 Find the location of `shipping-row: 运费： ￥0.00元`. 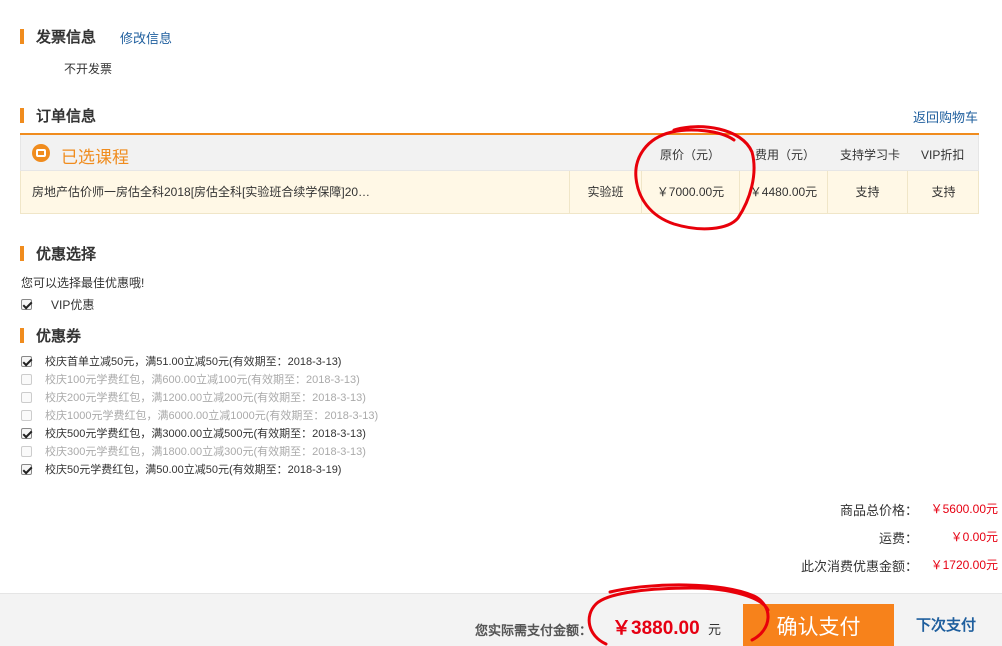

shipping-row: 运费： ￥0.00元 is located at coordinates (868, 537).